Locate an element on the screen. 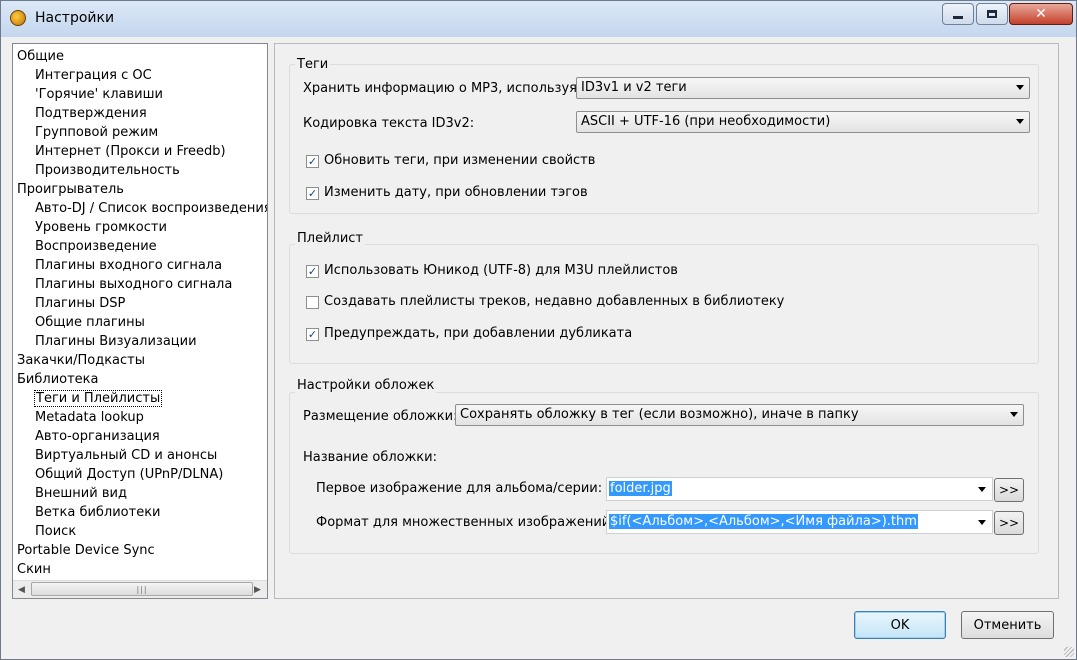 The image size is (1077, 660). scroll-left-icon: ◀ is located at coordinates (21, 589).